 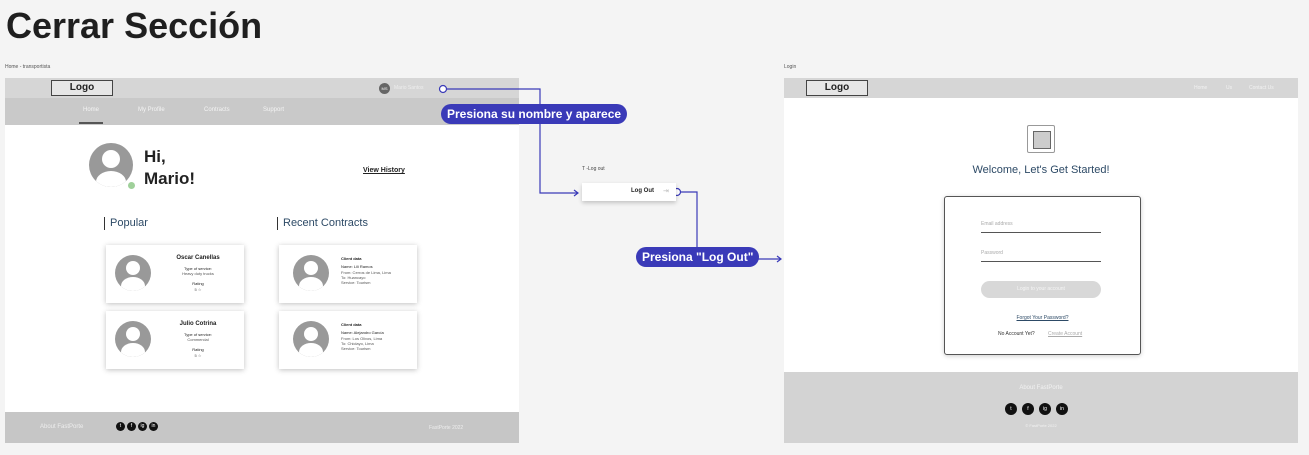 What do you see at coordinates (1041, 170) in the screenshot?
I see `welcome-heading: Welcome, Let's Get Started!` at bounding box center [1041, 170].